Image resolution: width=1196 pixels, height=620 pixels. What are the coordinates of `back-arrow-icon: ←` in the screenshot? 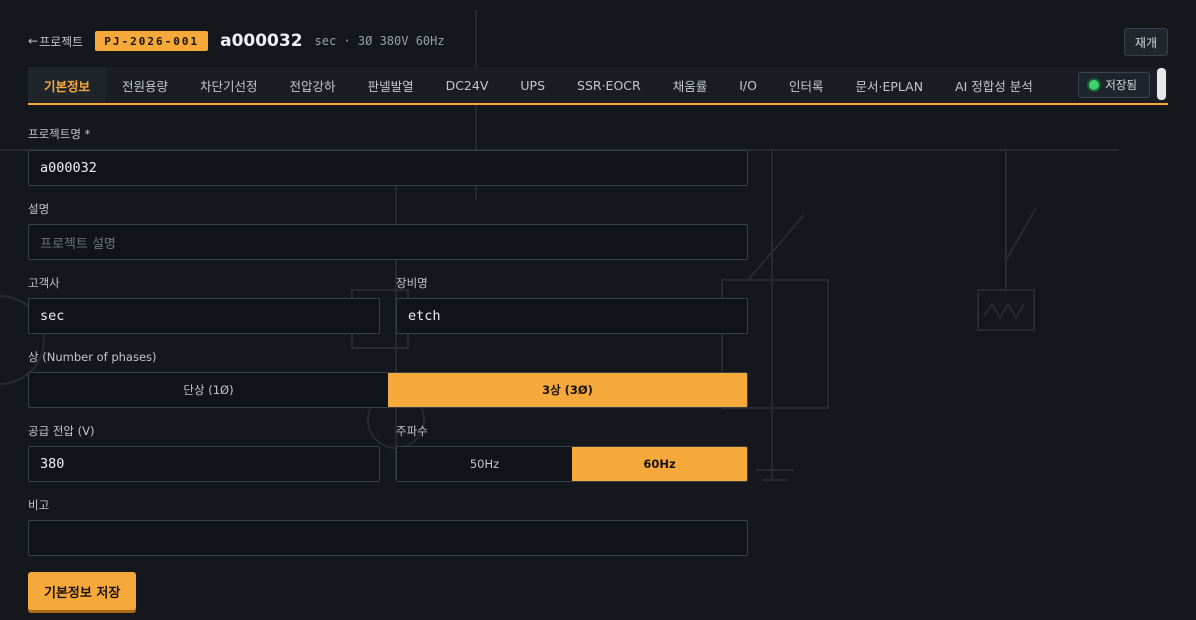 It's located at (33, 41).